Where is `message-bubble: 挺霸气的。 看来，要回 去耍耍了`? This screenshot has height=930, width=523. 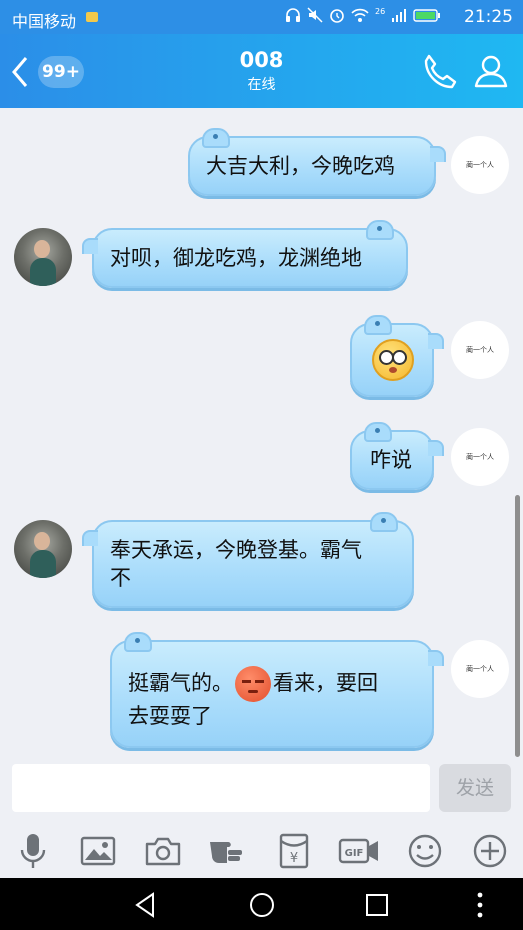 message-bubble: 挺霸气的。 看来，要回 去耍耍了 is located at coordinates (277, 690).